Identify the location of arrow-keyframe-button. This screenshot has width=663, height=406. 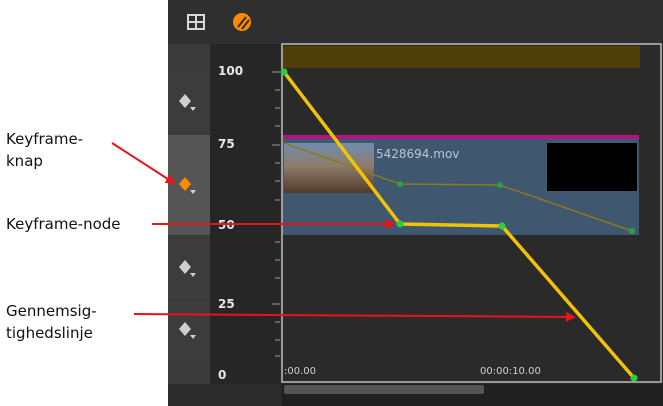
(143, 163).